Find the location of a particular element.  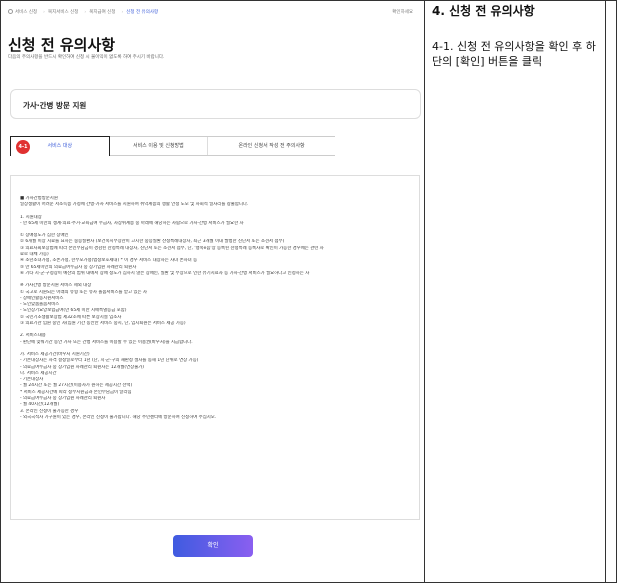

service-card: 가사·간병 방문 지원 is located at coordinates (215, 104).